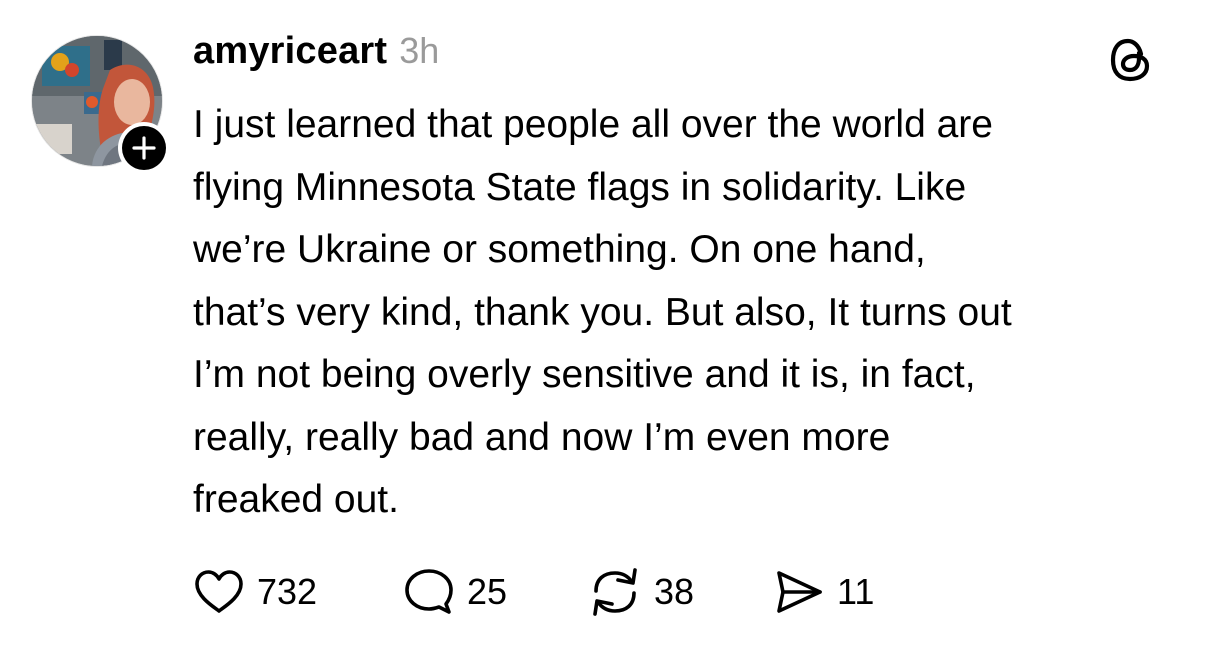  Describe the element at coordinates (799, 592) in the screenshot. I see `send-icon` at that location.